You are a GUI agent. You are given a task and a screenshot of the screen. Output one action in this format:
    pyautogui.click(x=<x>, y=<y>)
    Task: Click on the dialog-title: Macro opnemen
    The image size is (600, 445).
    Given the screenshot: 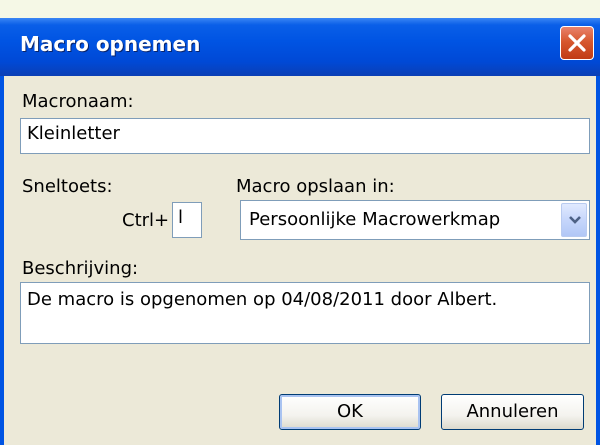 What is the action you would take?
    pyautogui.click(x=110, y=44)
    